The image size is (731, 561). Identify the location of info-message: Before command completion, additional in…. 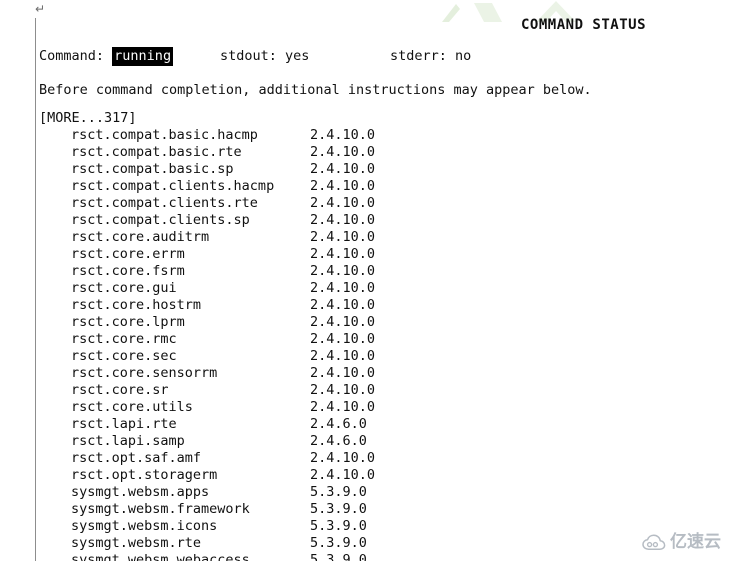
(315, 90).